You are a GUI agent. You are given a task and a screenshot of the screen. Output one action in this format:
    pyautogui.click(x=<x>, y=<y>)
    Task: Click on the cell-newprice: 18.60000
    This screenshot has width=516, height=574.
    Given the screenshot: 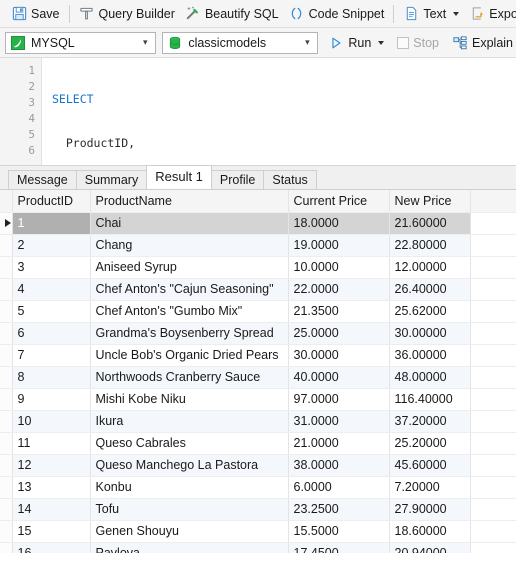 What is the action you would take?
    pyautogui.click(x=430, y=531)
    